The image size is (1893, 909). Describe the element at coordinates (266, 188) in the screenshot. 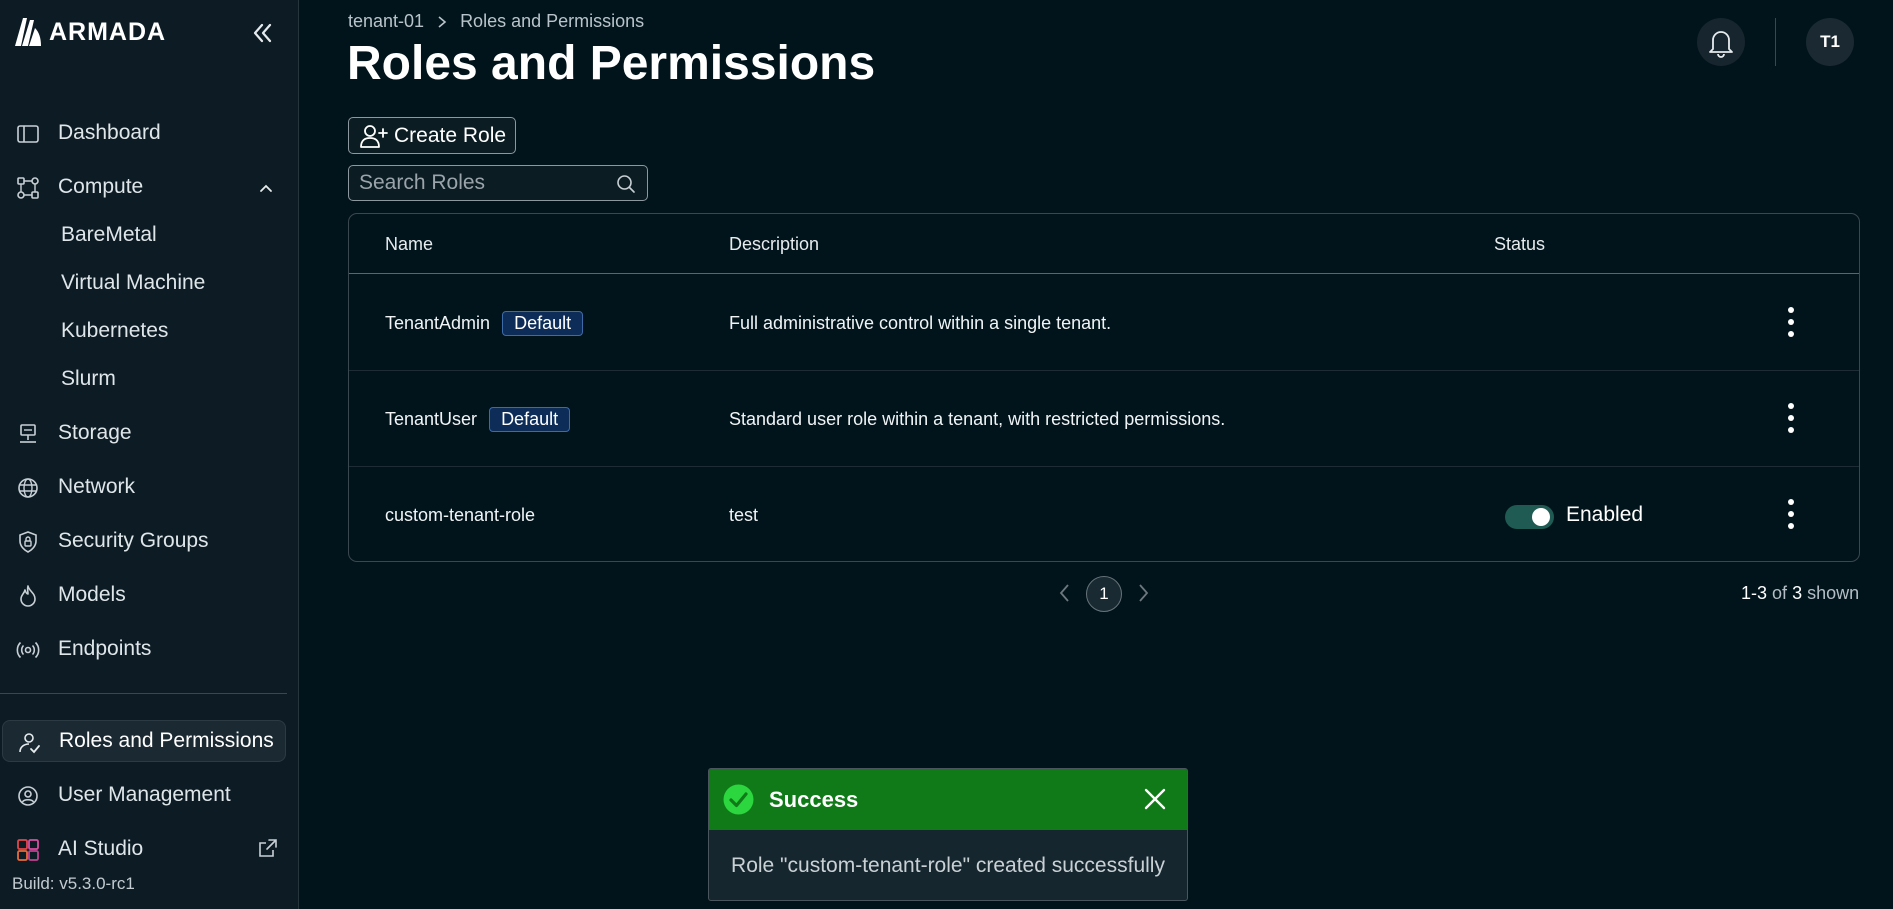

I see `chevron-up-icon` at that location.